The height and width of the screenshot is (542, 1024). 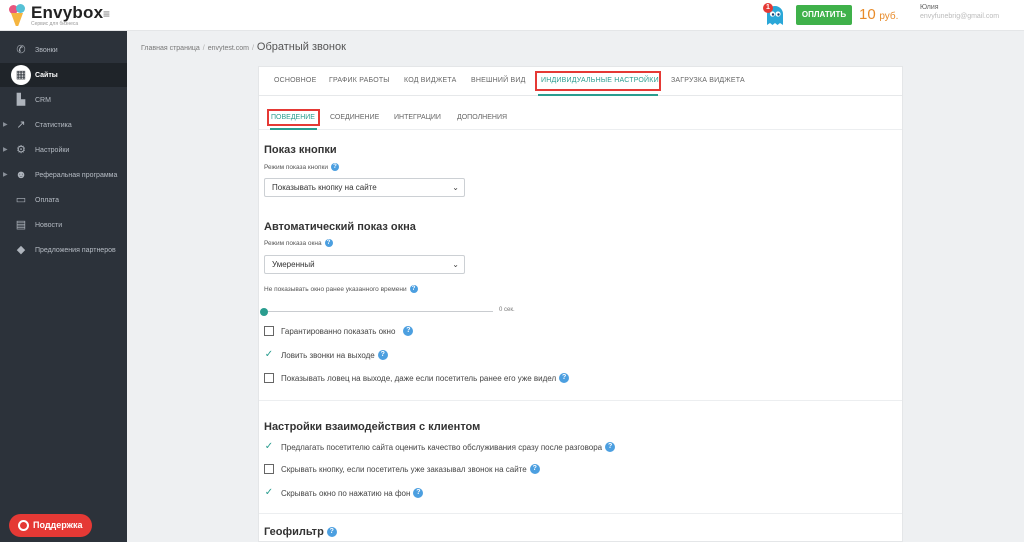 What do you see at coordinates (21, 75) in the screenshot?
I see `grid-icon: ▦` at bounding box center [21, 75].